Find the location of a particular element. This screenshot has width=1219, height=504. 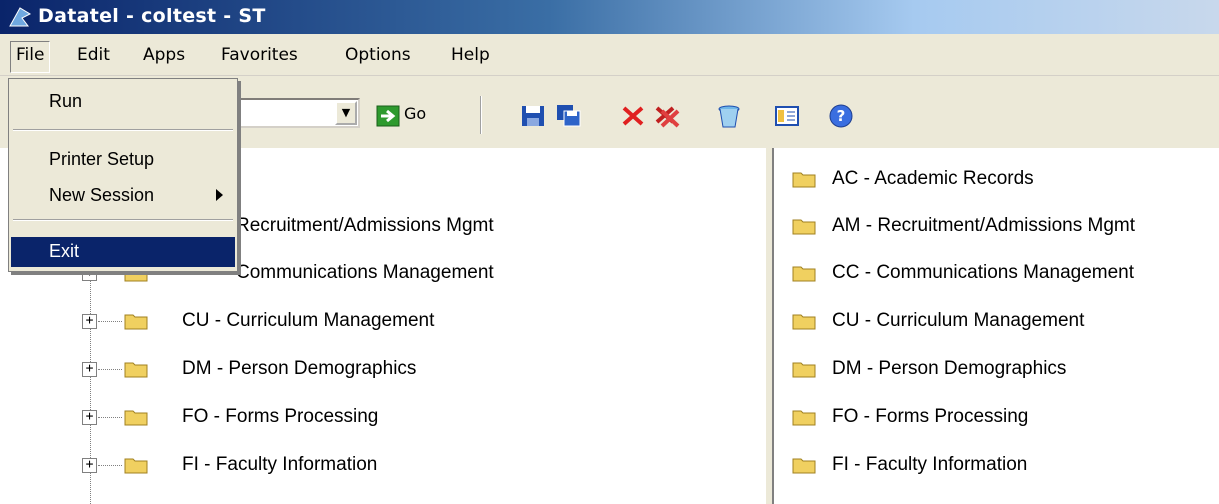

list-item-label: AM - Recruitment/Admissions Mgmt is located at coordinates (984, 225).